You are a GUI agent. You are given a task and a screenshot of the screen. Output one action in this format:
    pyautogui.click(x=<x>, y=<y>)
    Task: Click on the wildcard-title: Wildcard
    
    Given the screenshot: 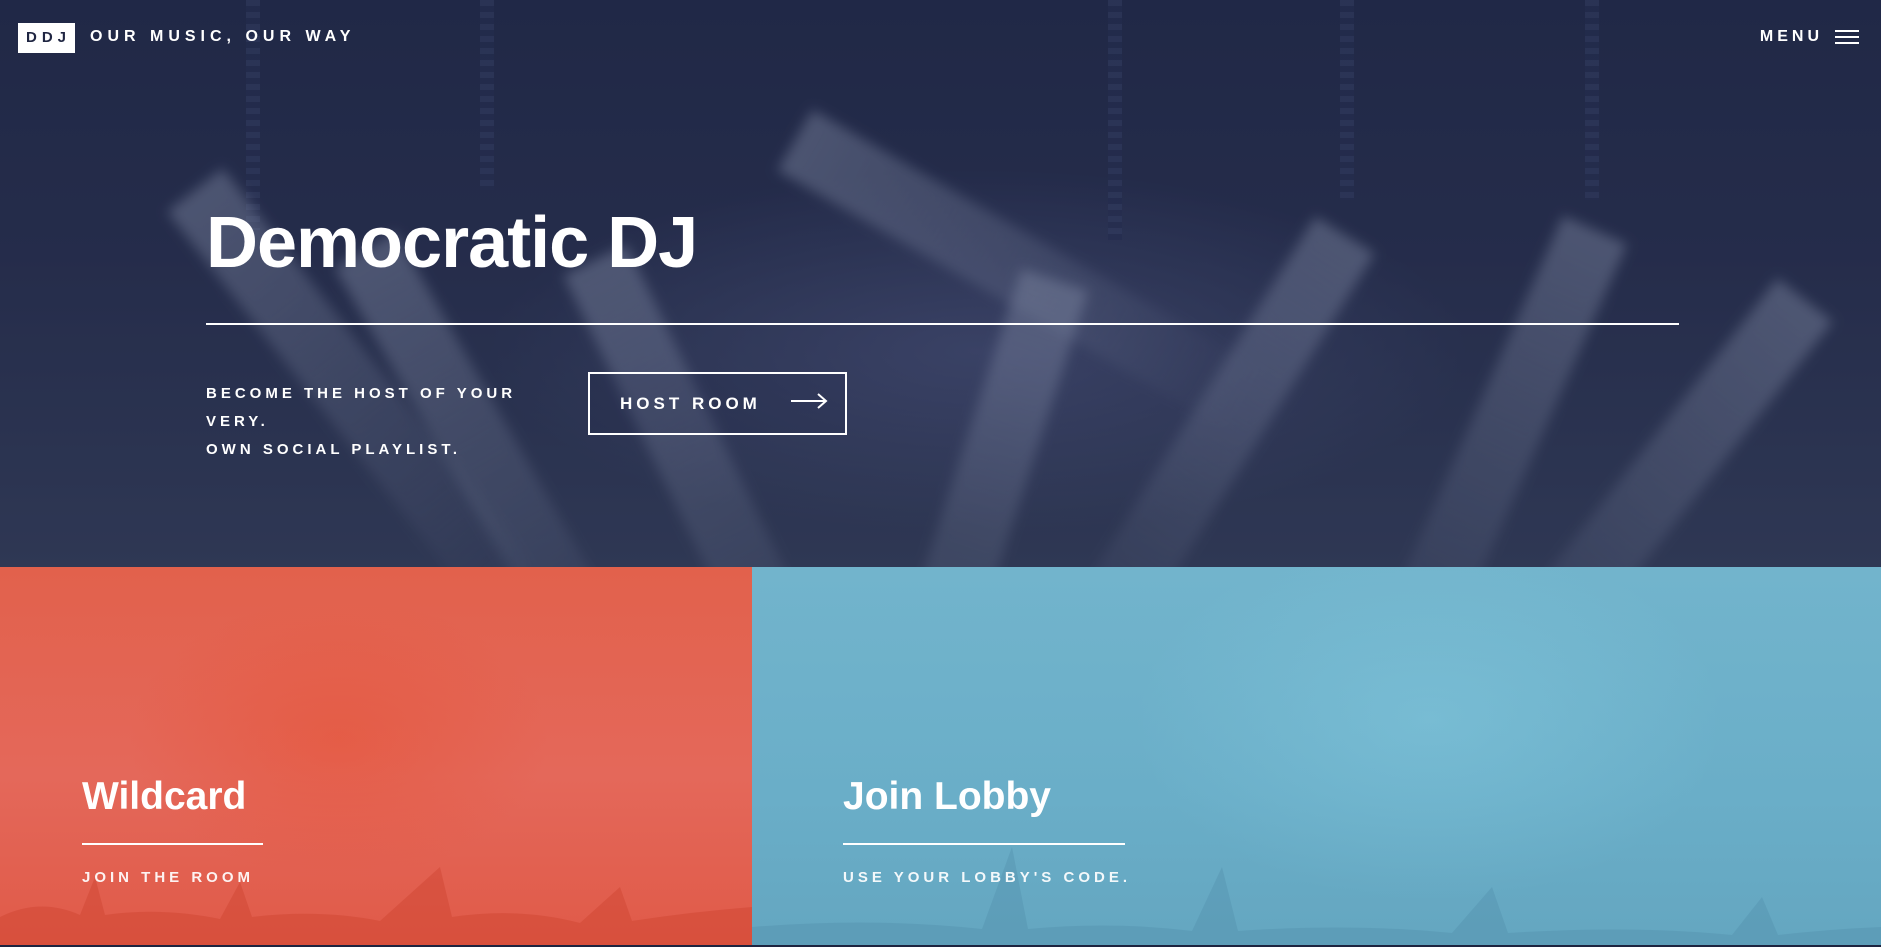 What is the action you would take?
    pyautogui.click(x=164, y=797)
    